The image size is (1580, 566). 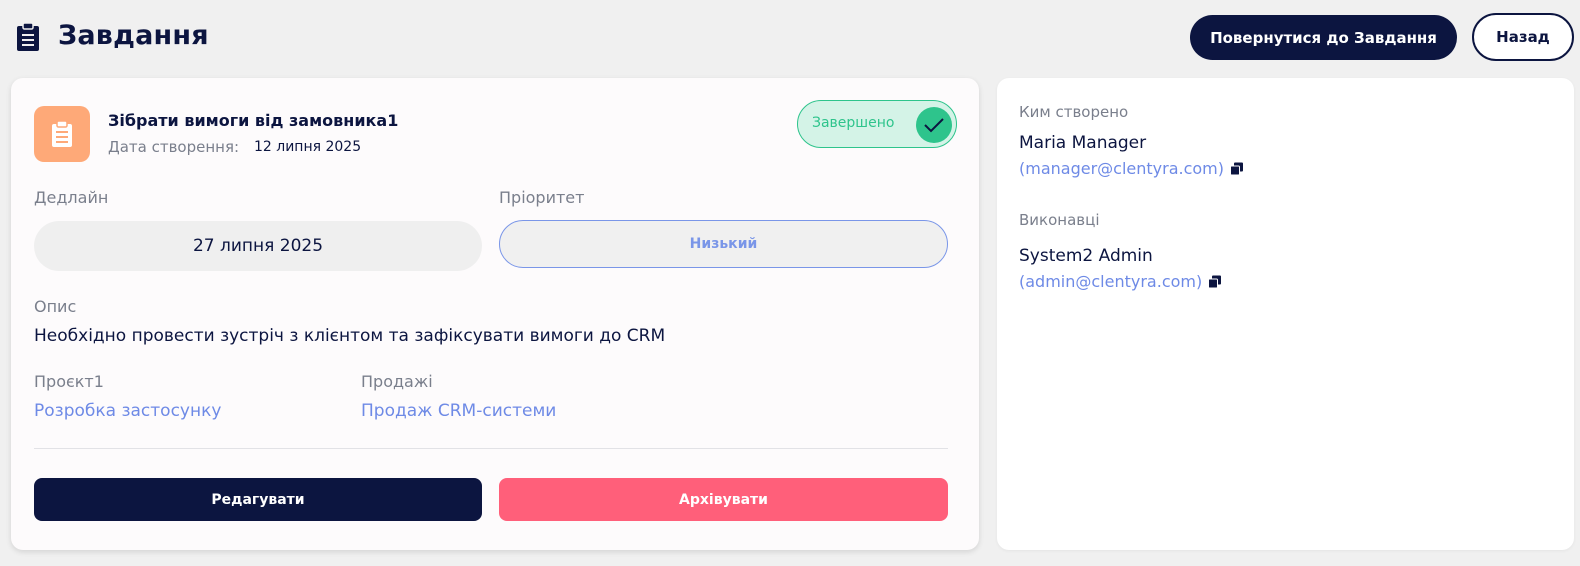 I want to click on created-by-email-row: (manager@clentyra.com), so click(x=1131, y=168).